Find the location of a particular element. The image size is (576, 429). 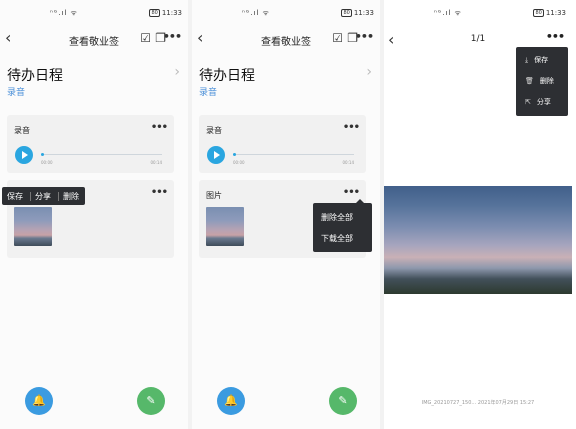

share-menu-item: ⇱ 分享 is located at coordinates (538, 102).